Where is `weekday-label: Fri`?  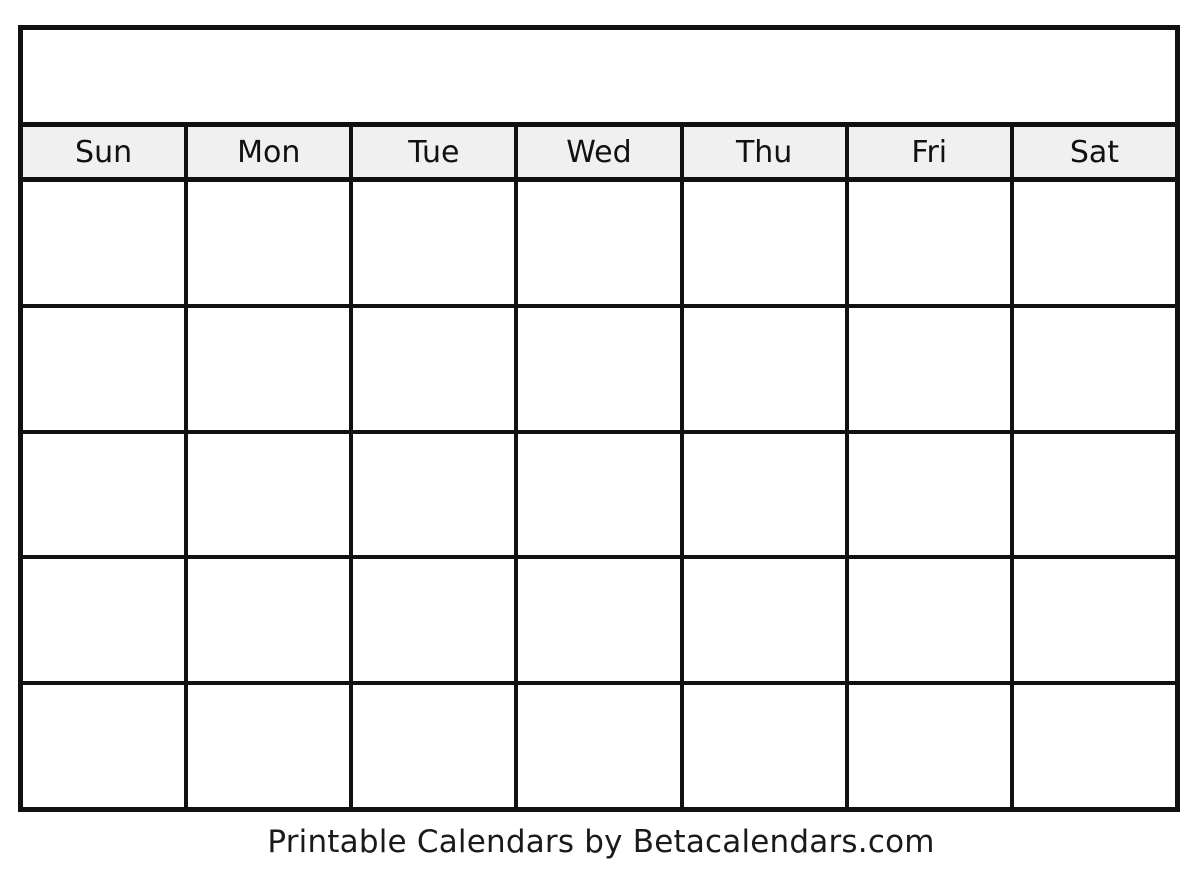
weekday-label: Fri is located at coordinates (929, 152).